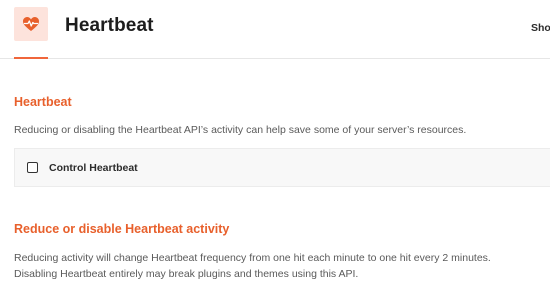 The width and height of the screenshot is (550, 288). I want to click on reduce-heartbeat-section-title: Reduce or disable Heartbeat activity, so click(122, 229).